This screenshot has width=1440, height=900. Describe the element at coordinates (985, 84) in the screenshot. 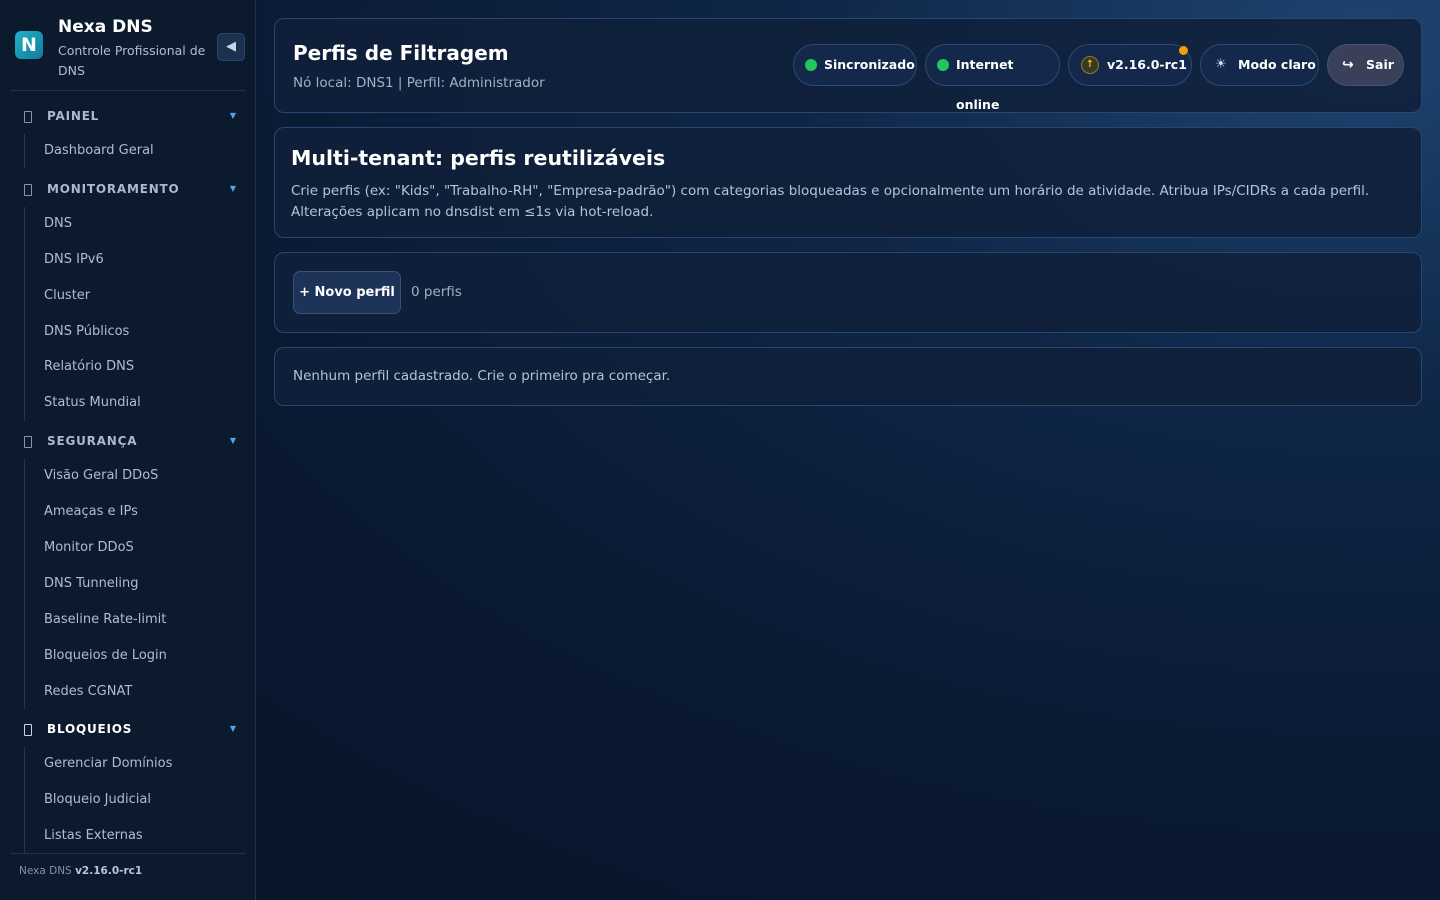

I see `internet-status-label: Internet online` at that location.